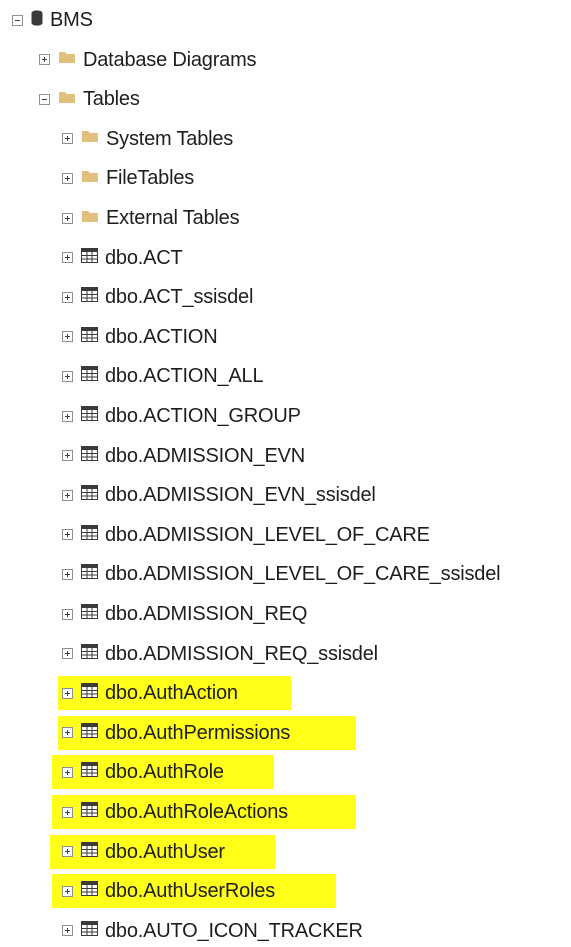  Describe the element at coordinates (303, 574) in the screenshot. I see `tree-node-label: dbo.ADMISSION_LEVEL_OF_CARE_ssisdel` at that location.